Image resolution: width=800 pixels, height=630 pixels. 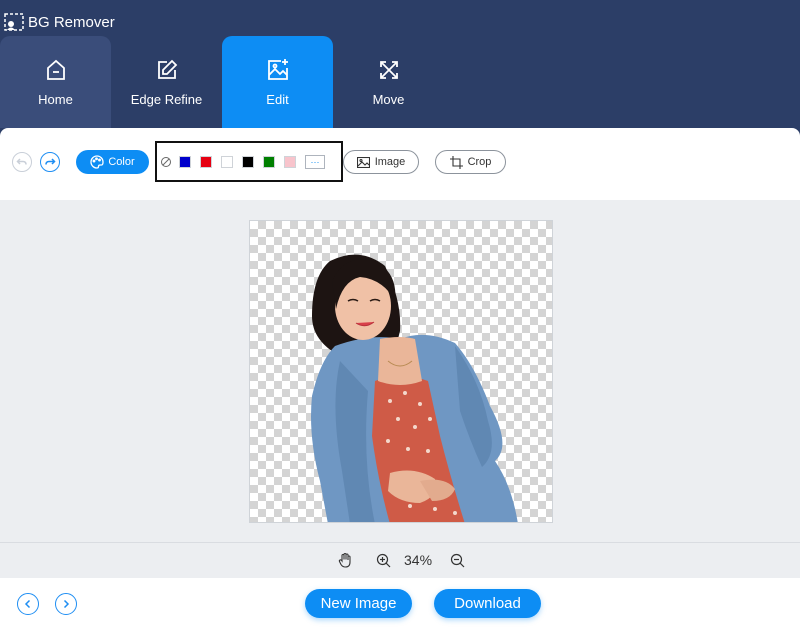 I want to click on chevron-right-icon, so click(x=66, y=604).